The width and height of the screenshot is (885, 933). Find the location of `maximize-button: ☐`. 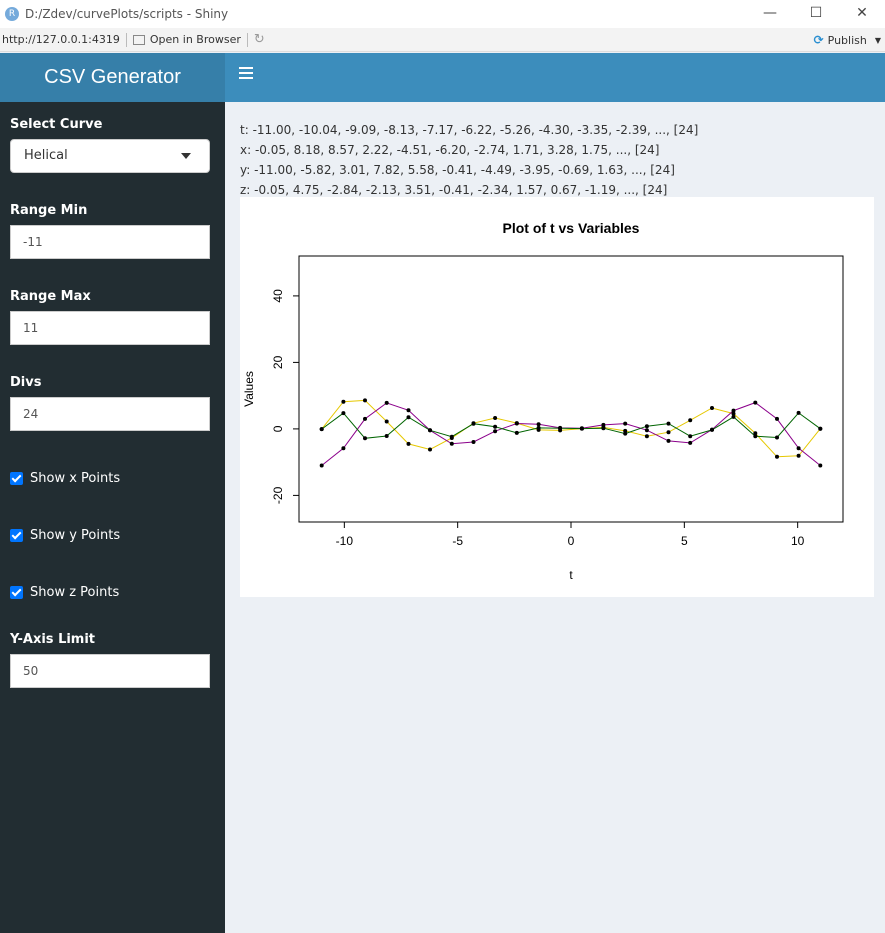

maximize-button: ☐ is located at coordinates (816, 14).